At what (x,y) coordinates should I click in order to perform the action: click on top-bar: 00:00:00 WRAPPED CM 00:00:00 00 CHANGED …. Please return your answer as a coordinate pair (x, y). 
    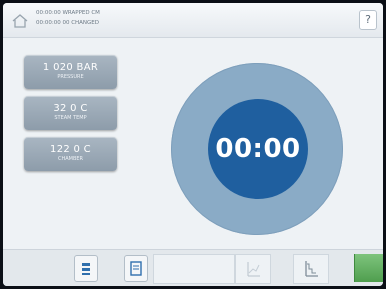
    Looking at the image, I should click on (193, 20).